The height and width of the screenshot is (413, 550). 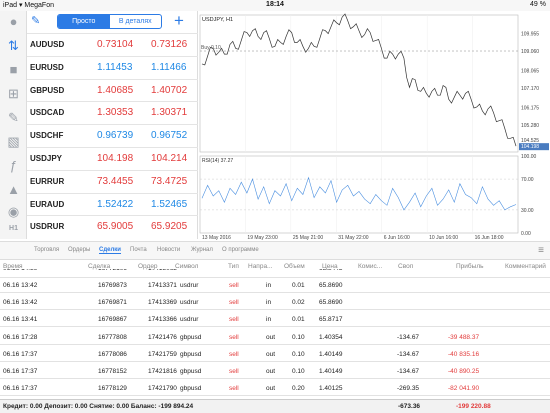 What do you see at coordinates (169, 136) in the screenshot?
I see `quote-ask: 0.96752` at bounding box center [169, 136].